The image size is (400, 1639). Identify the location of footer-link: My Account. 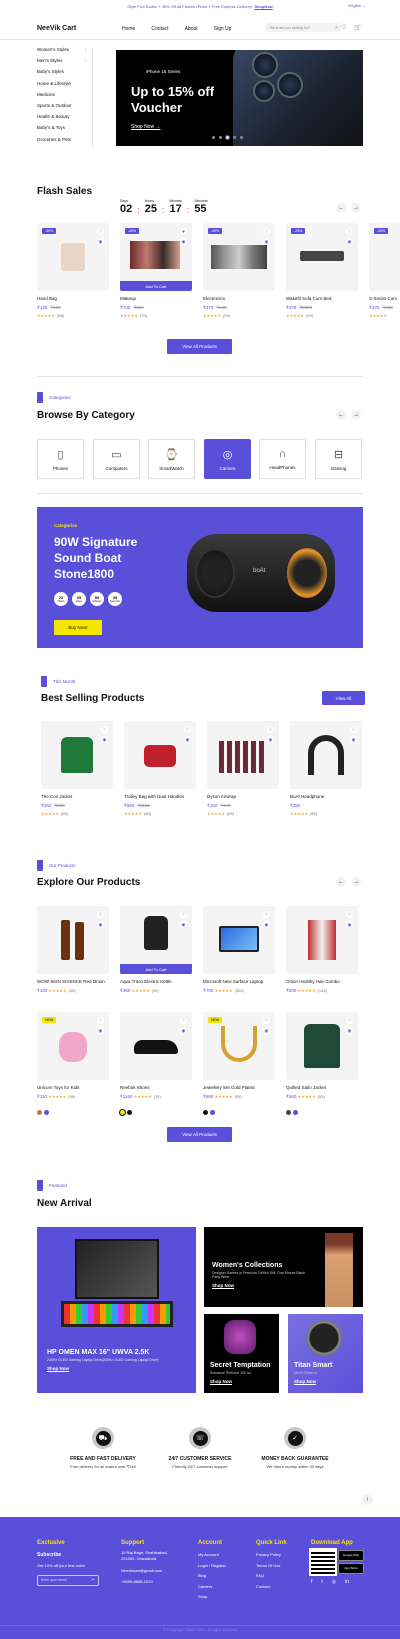
(223, 1555).